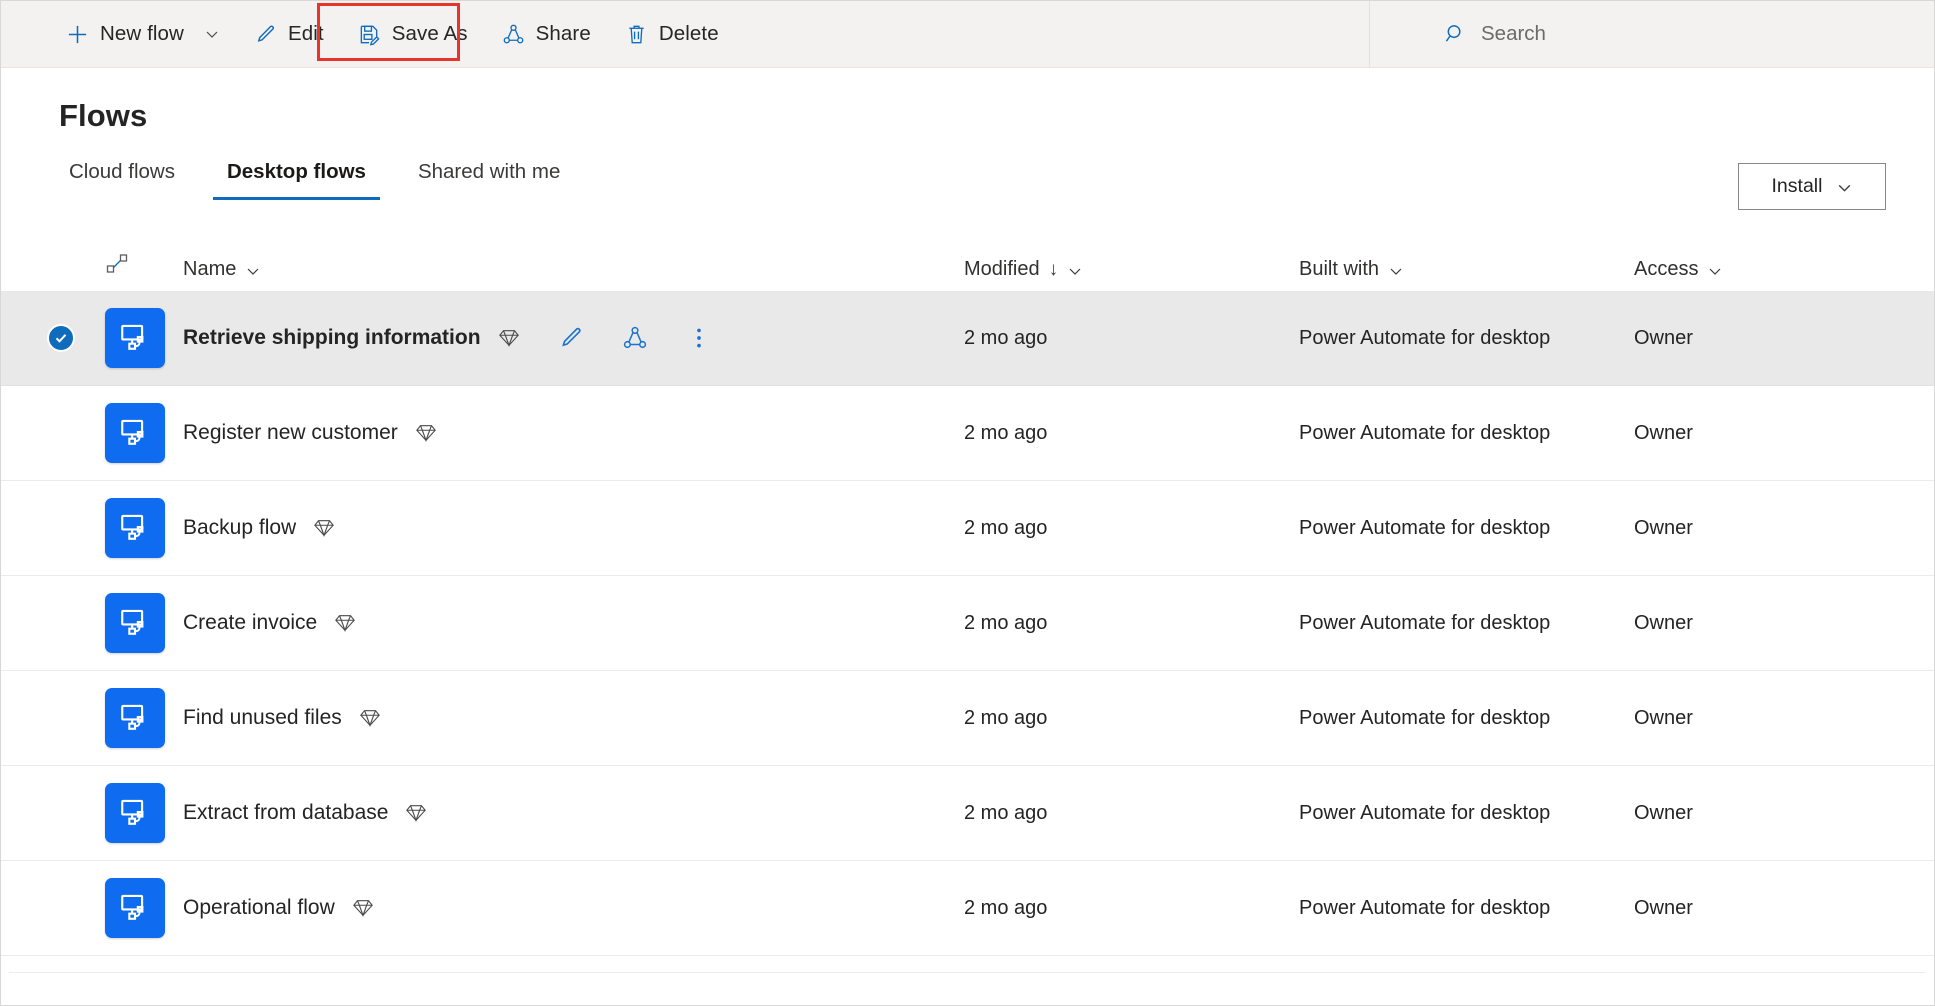 This screenshot has height=1006, width=1935. Describe the element at coordinates (259, 908) in the screenshot. I see `flow-name-link: Operational flow` at that location.